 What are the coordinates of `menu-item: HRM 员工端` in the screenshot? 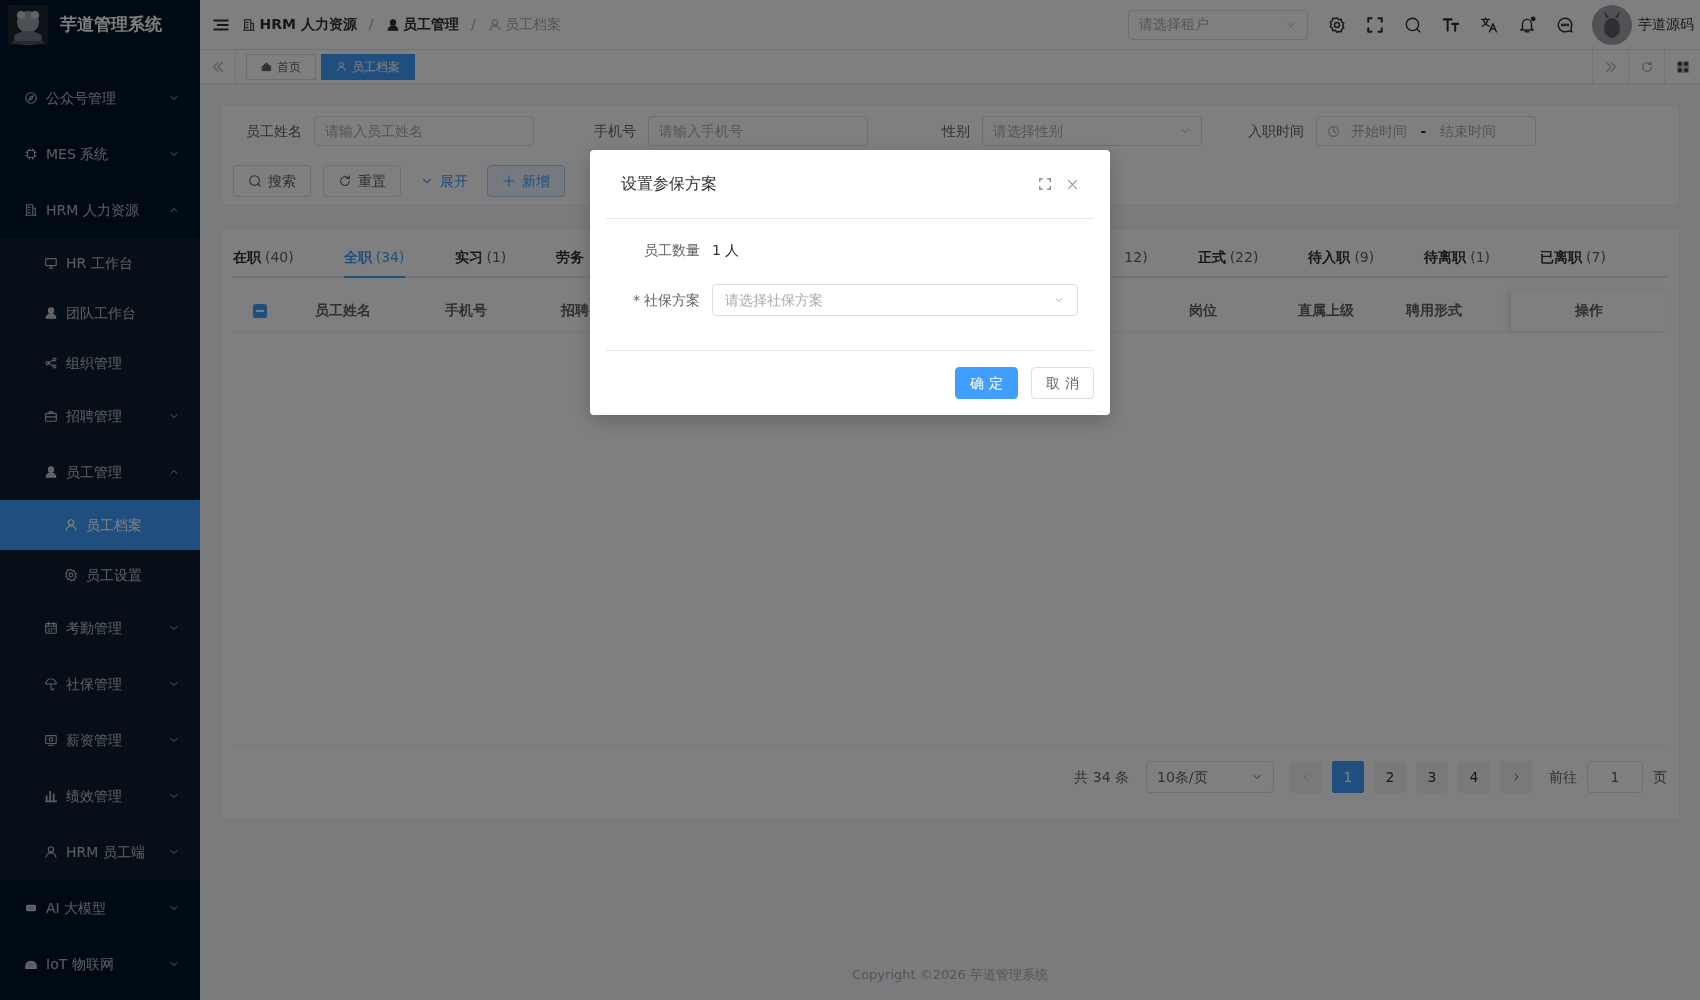 It's located at (100, 852).